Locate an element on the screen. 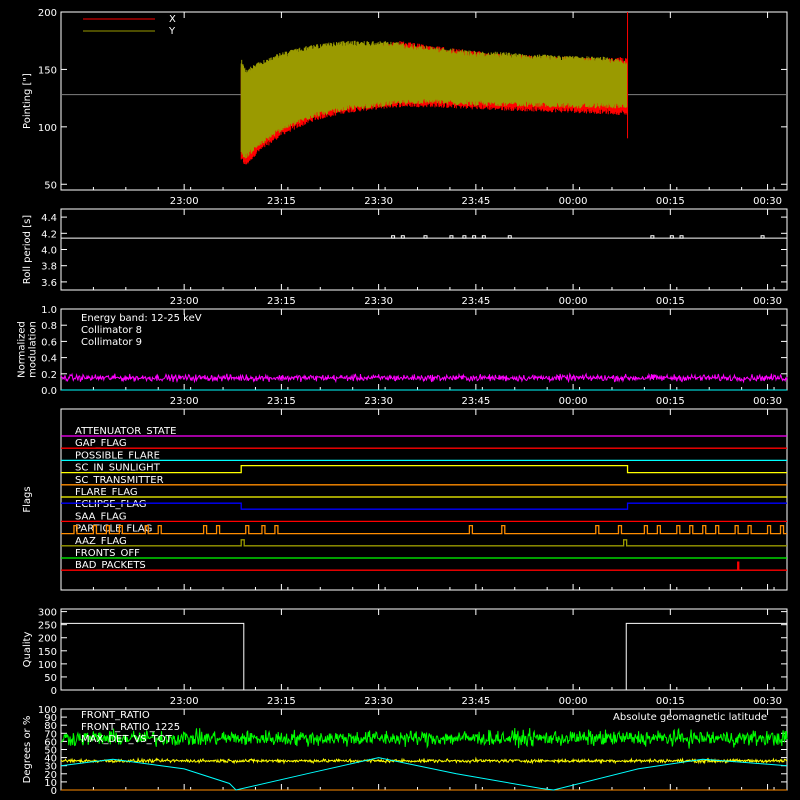 This screenshot has width=800, height=800. roll-xtick-label: 23:30 is located at coordinates (378, 301).